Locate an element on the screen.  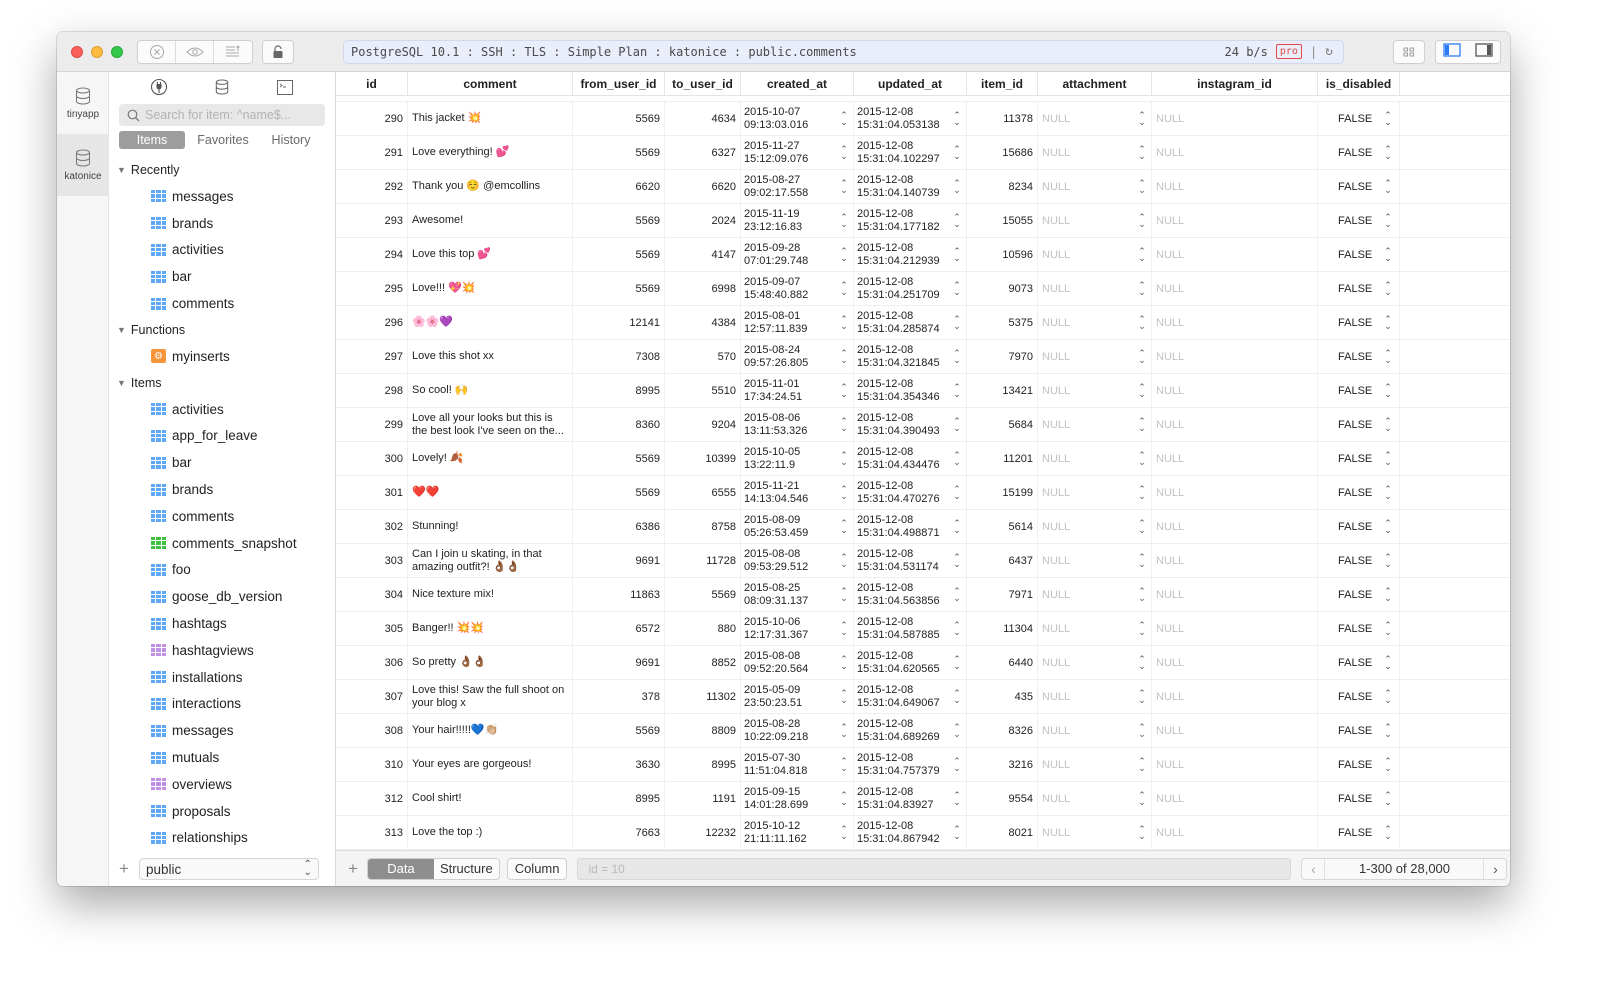
cell-id: 306 is located at coordinates (372, 662).